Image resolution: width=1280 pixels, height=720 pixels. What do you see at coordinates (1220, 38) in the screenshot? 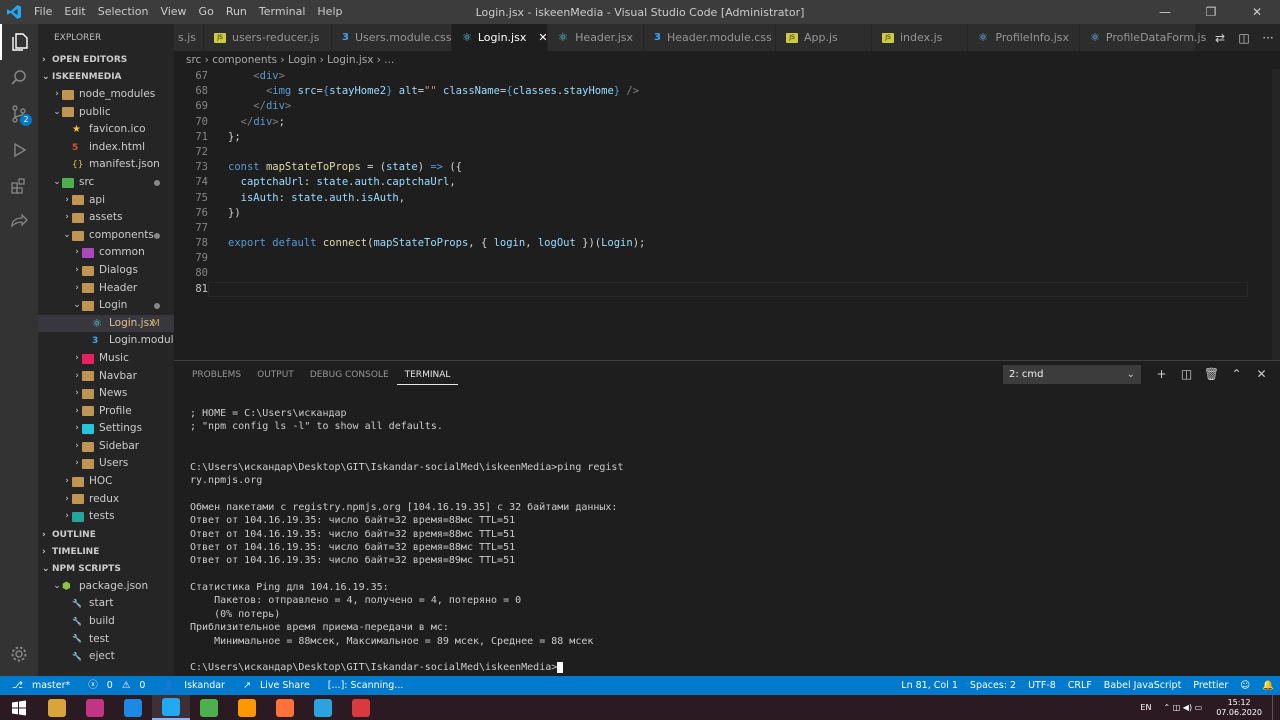
I see `compare-icon: ⇄` at bounding box center [1220, 38].